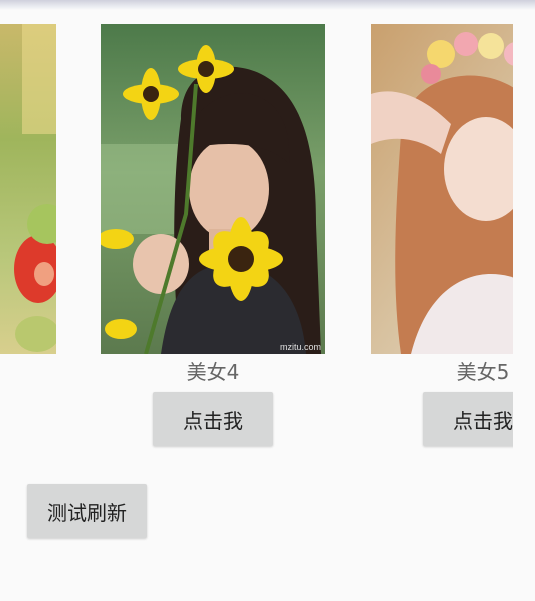 The image size is (535, 601). I want to click on card-caption: 美女5, so click(483, 372).